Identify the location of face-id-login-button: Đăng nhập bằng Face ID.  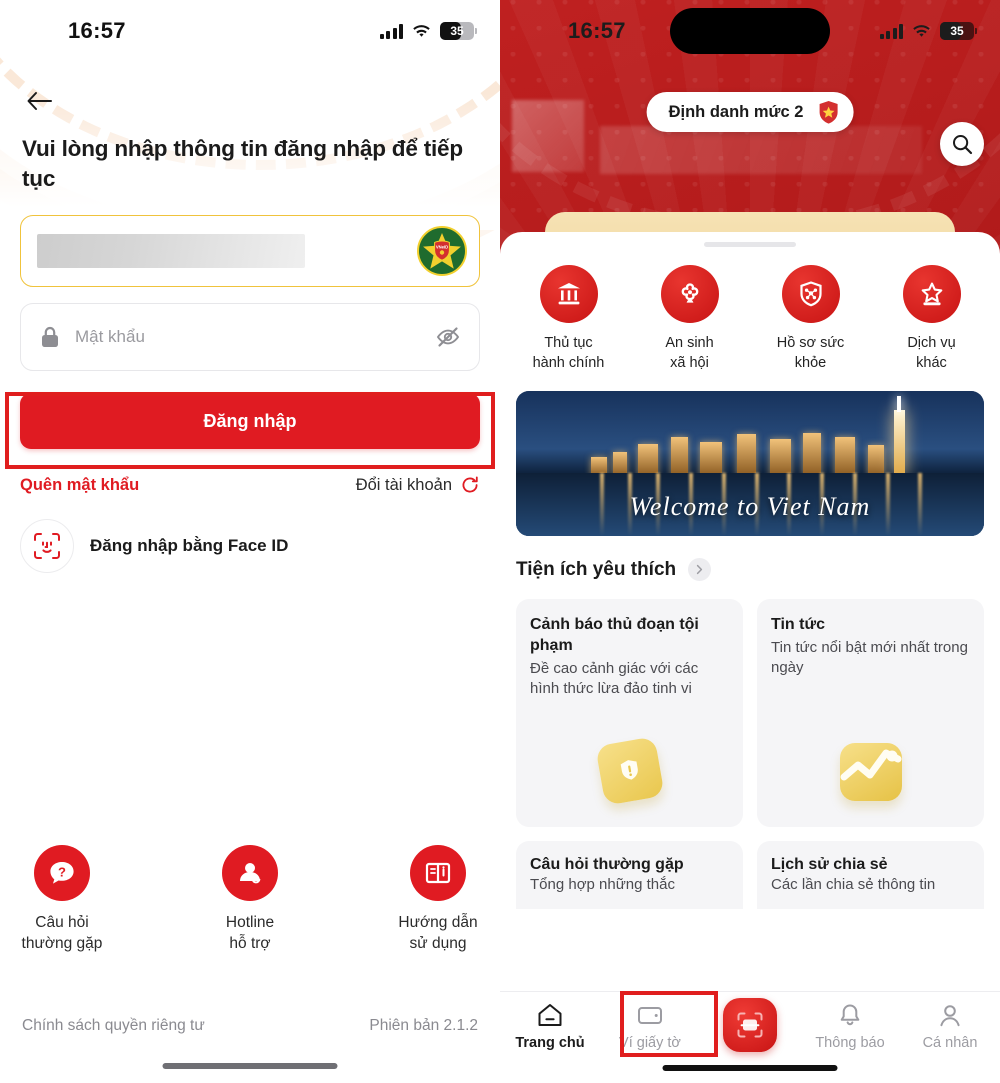
(250, 546).